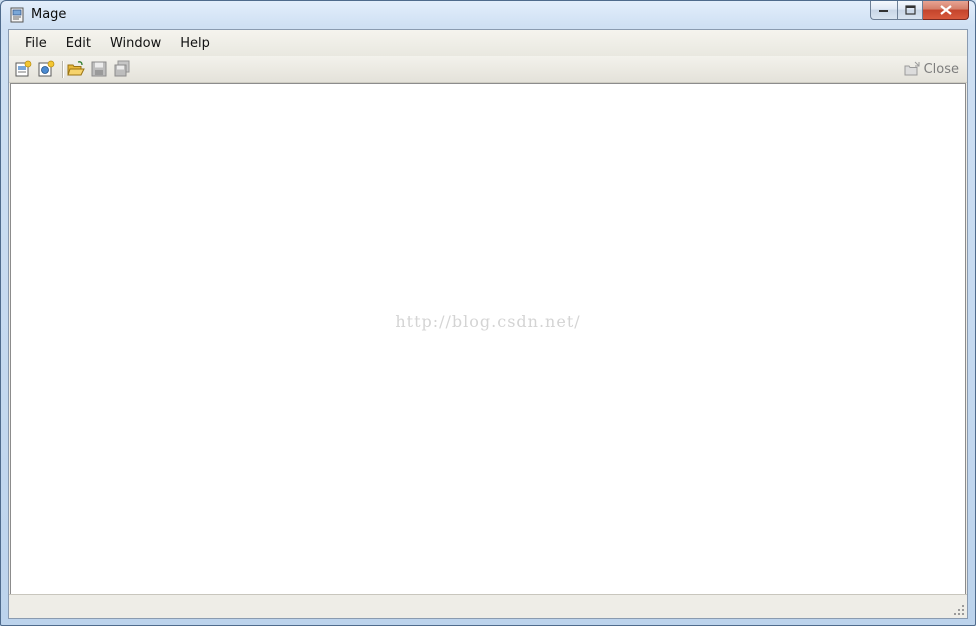  I want to click on close-icon, so click(945, 10).